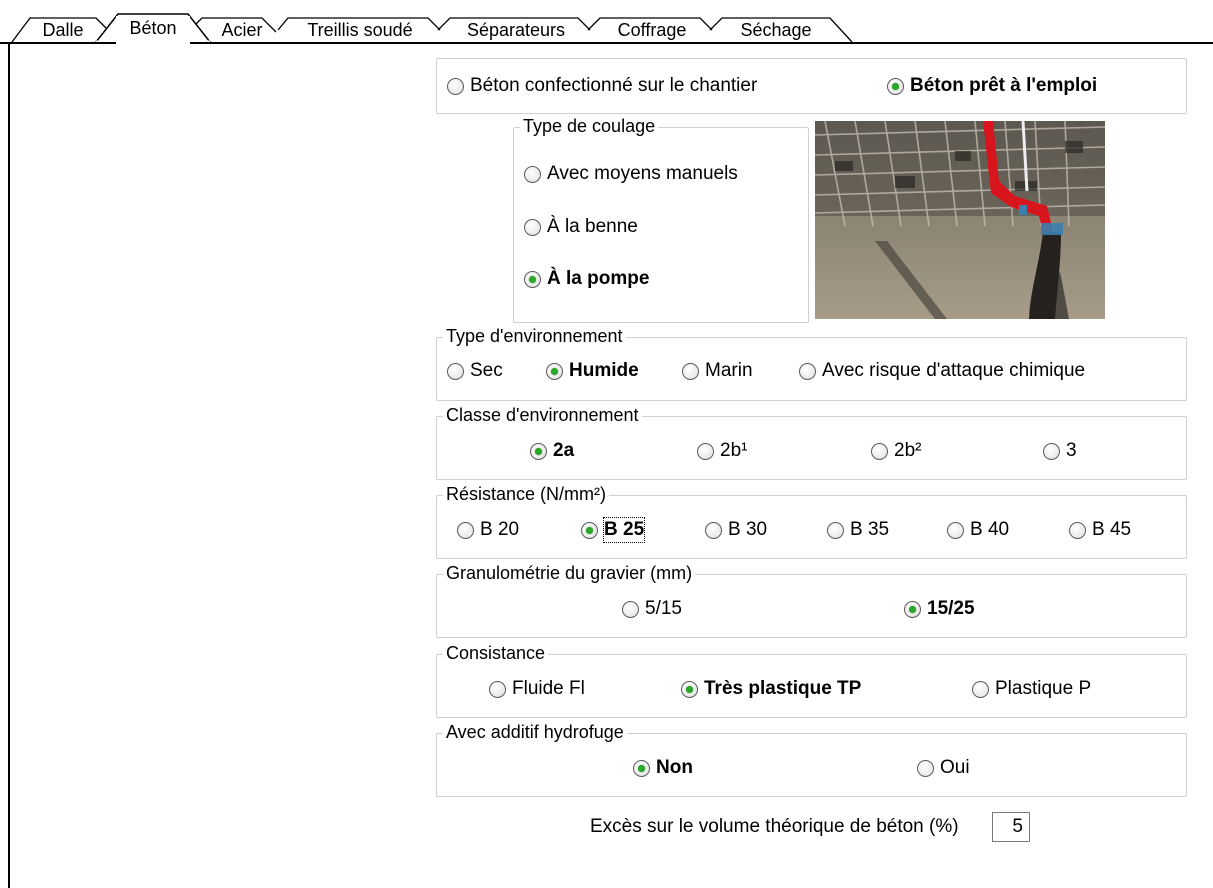 Image resolution: width=1213 pixels, height=888 pixels. Describe the element at coordinates (360, 30) in the screenshot. I see `tab-treillis-soude: Treillis soudé` at that location.